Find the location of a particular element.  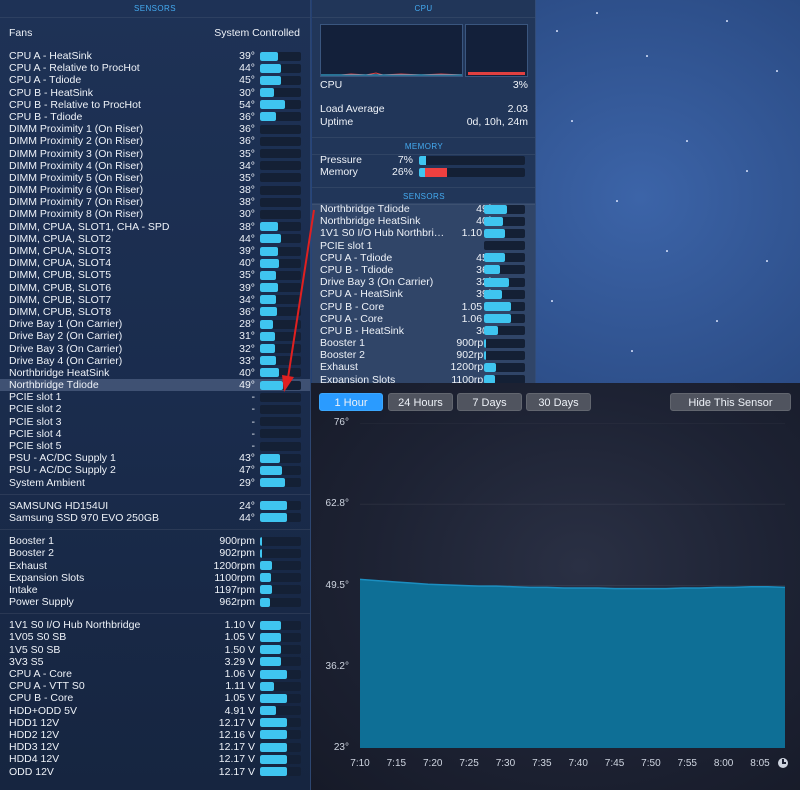

sensor-row-pcie-slot-3: PCIE slot 3 - is located at coordinates (155, 422).